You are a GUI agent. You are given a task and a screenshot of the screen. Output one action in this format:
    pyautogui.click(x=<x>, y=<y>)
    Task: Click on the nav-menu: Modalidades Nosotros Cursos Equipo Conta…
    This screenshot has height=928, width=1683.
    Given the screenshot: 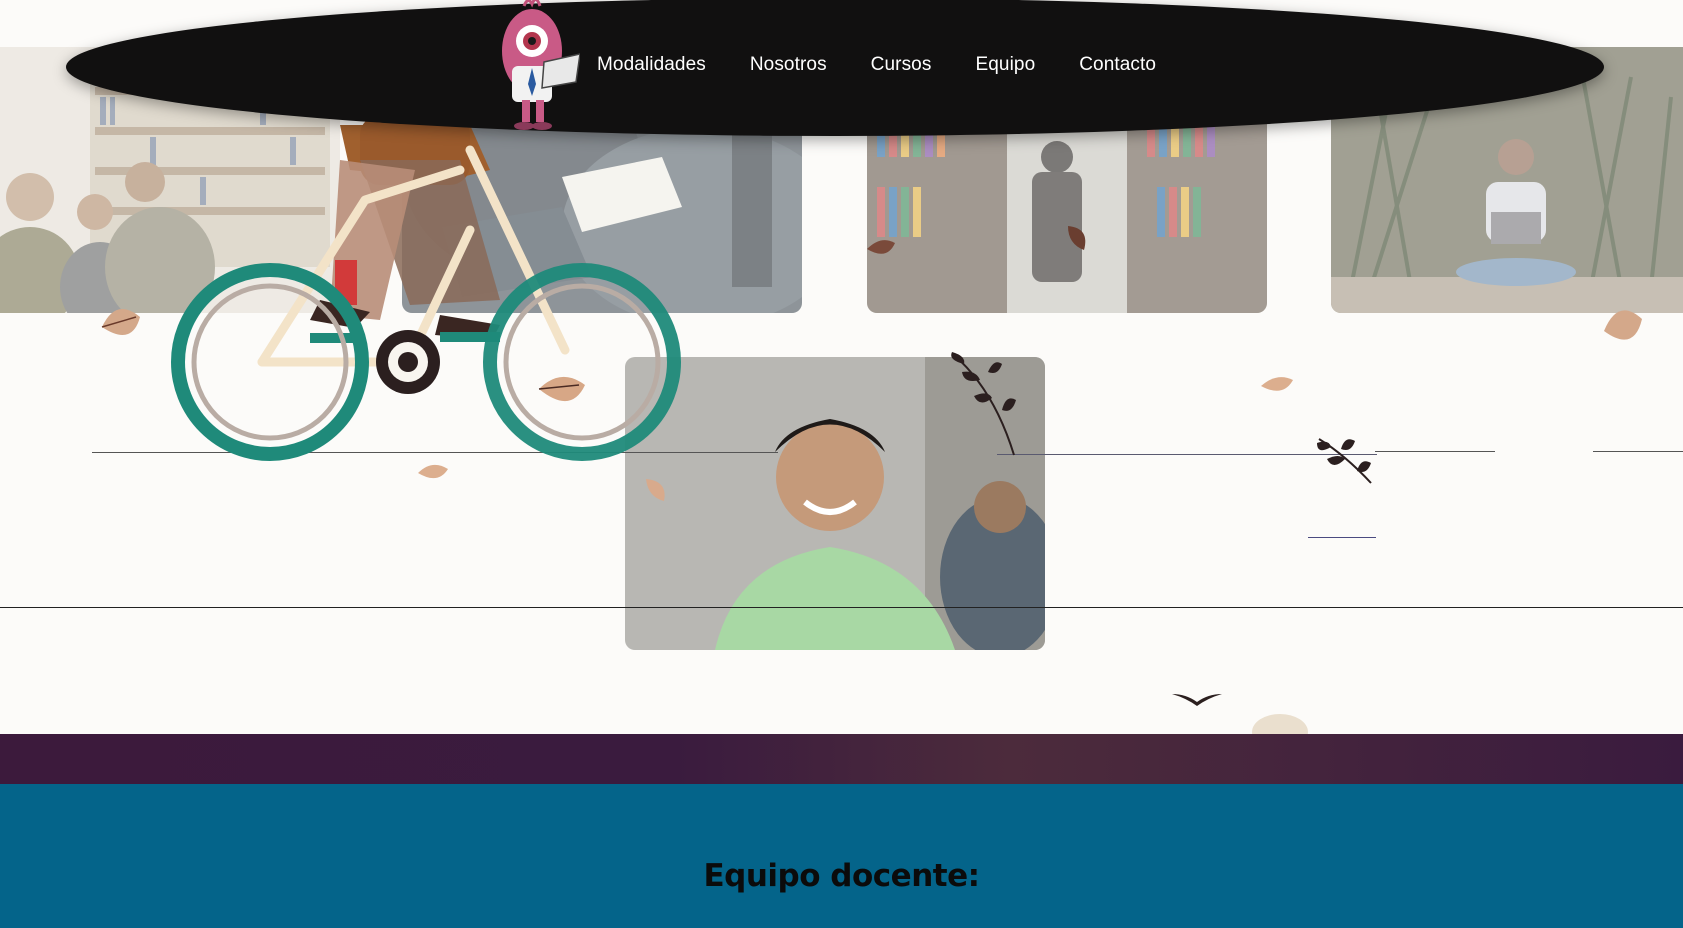 What is the action you would take?
    pyautogui.click(x=876, y=65)
    